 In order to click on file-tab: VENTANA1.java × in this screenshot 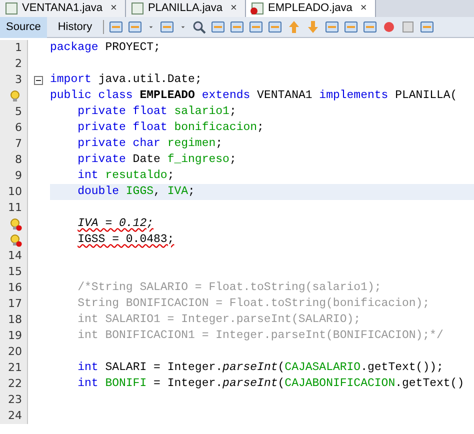, I will do `click(63, 8)`.